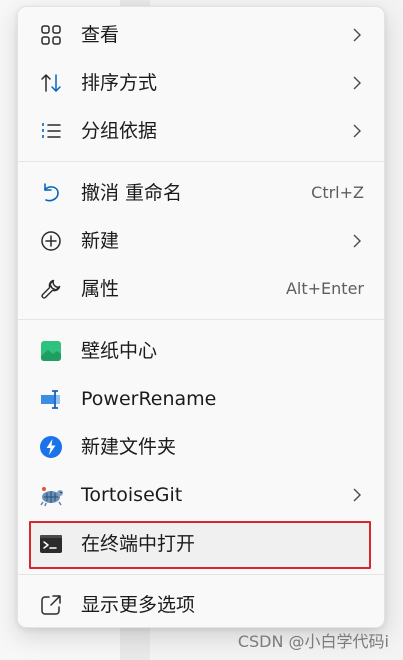 The width and height of the screenshot is (403, 660). Describe the element at coordinates (51, 241) in the screenshot. I see `plus-circle-icon` at that location.